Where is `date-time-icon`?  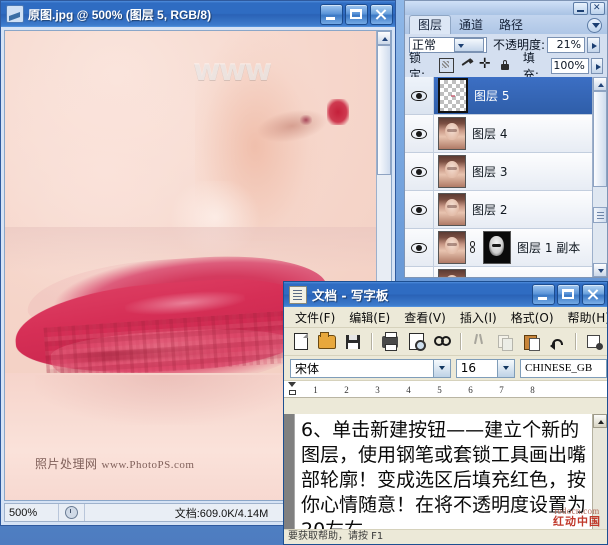 date-time-icon is located at coordinates (594, 342).